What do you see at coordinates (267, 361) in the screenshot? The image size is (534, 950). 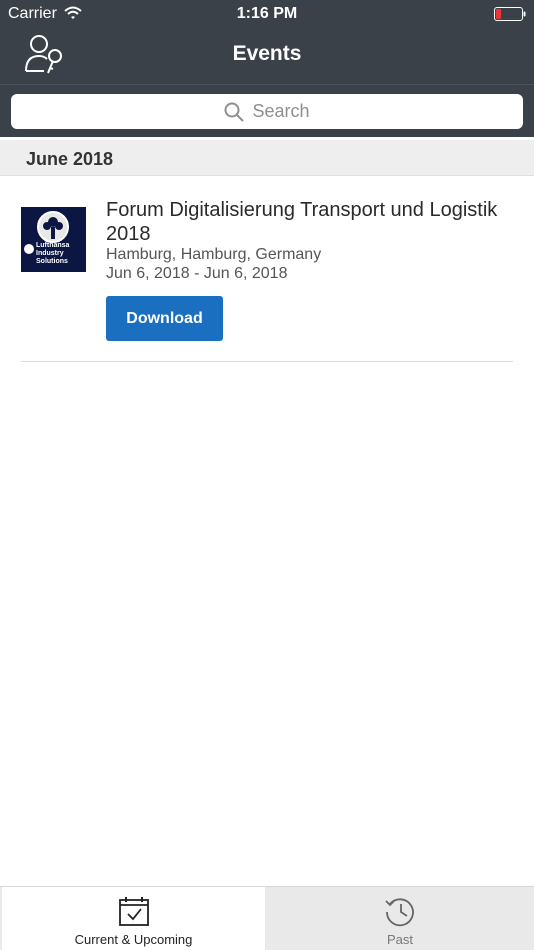 I see `row-divider` at bounding box center [267, 361].